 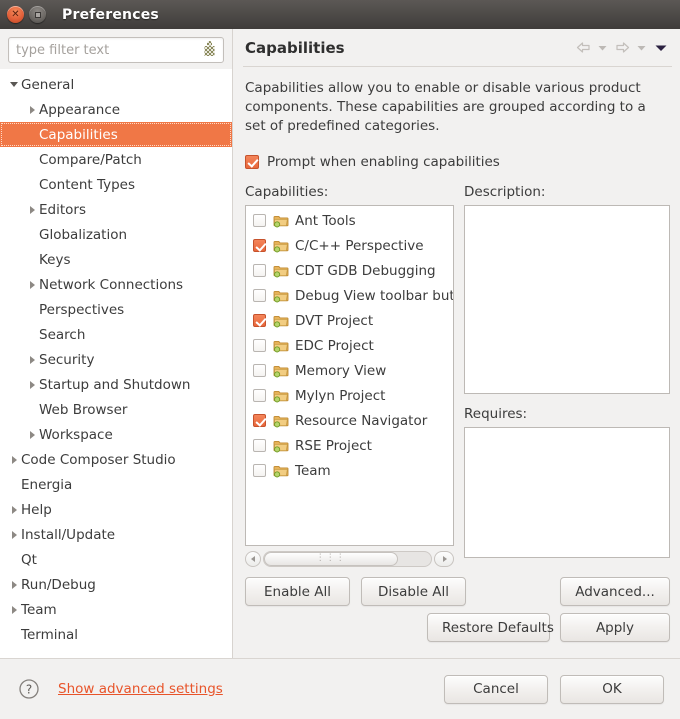 What do you see at coordinates (116, 84) in the screenshot?
I see `sidebar-item-general: General` at bounding box center [116, 84].